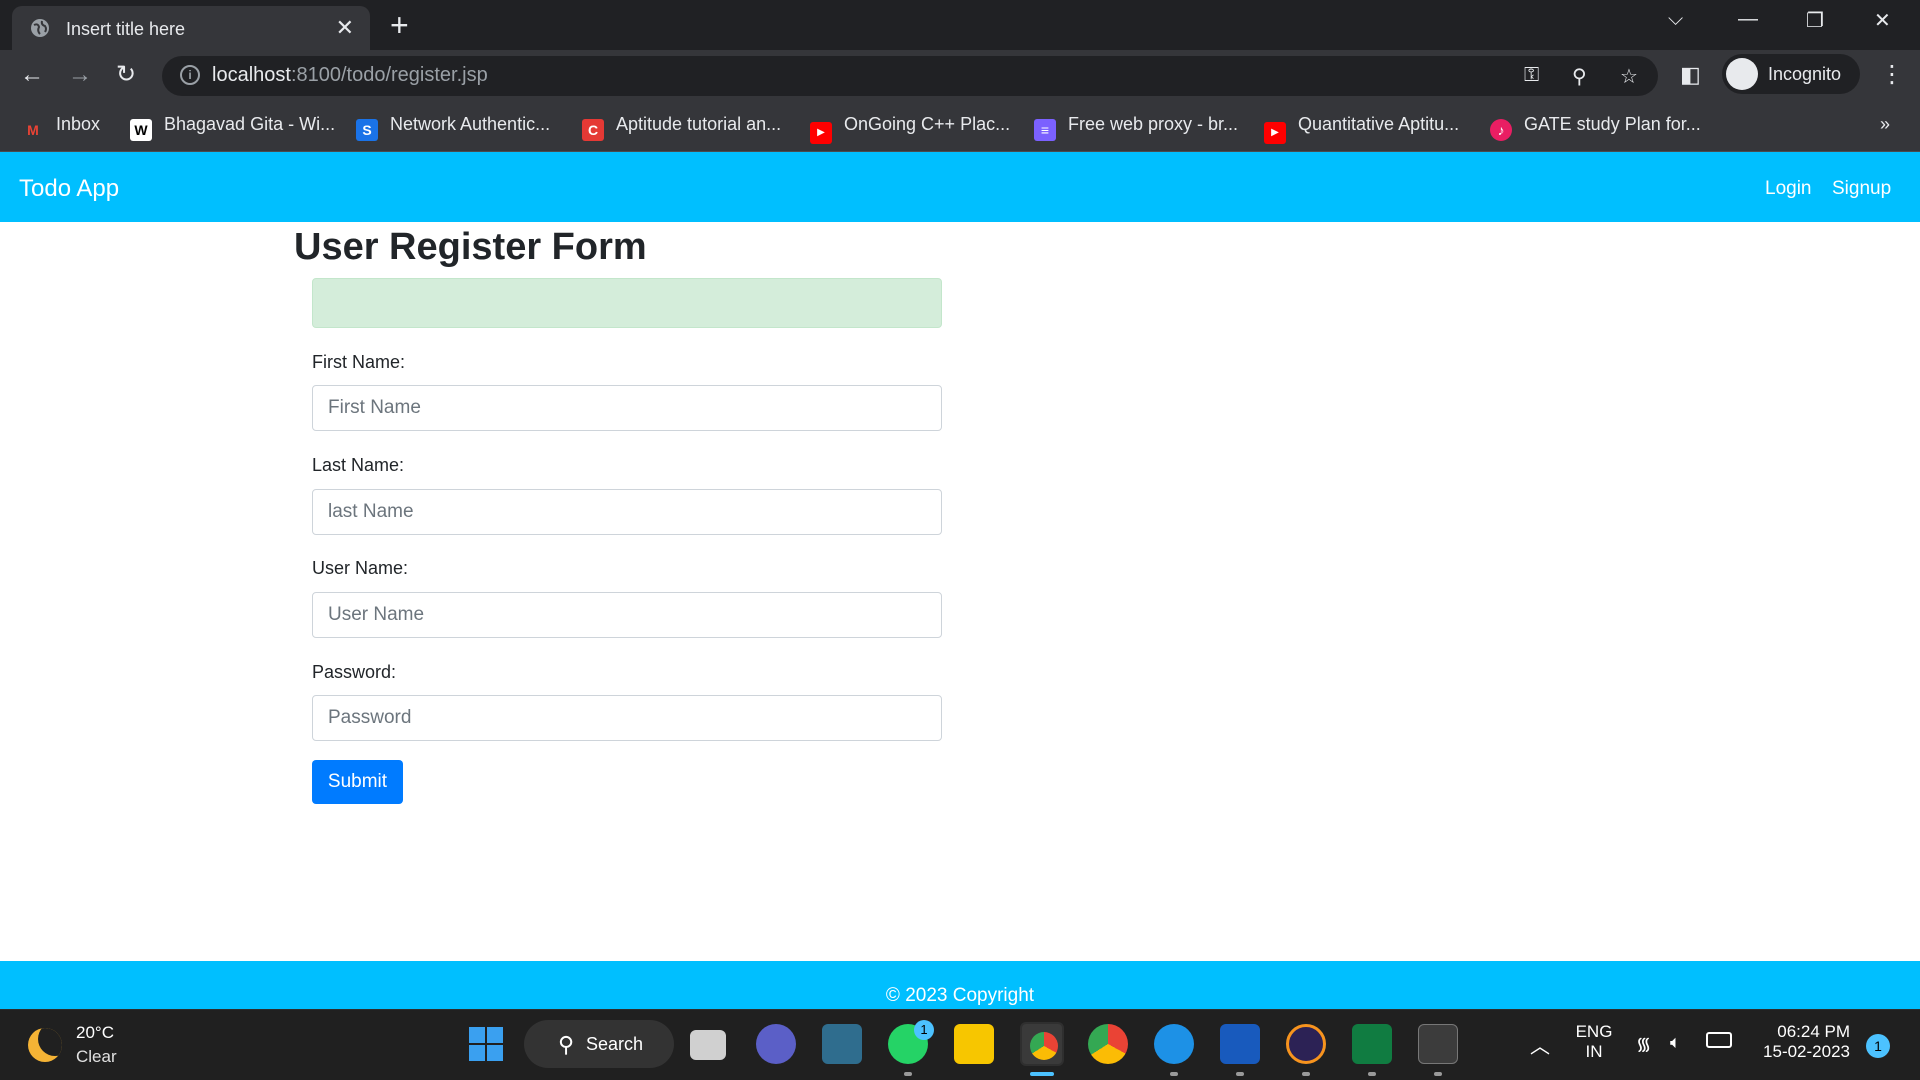  I want to click on whatsapp-badge: 1, so click(924, 1030).